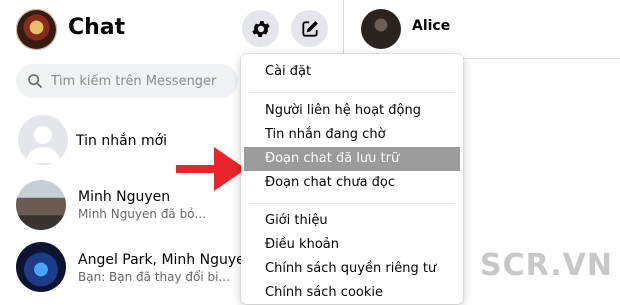 This screenshot has height=305, width=620. Describe the element at coordinates (343, 30) in the screenshot. I see `panel-divider` at that location.